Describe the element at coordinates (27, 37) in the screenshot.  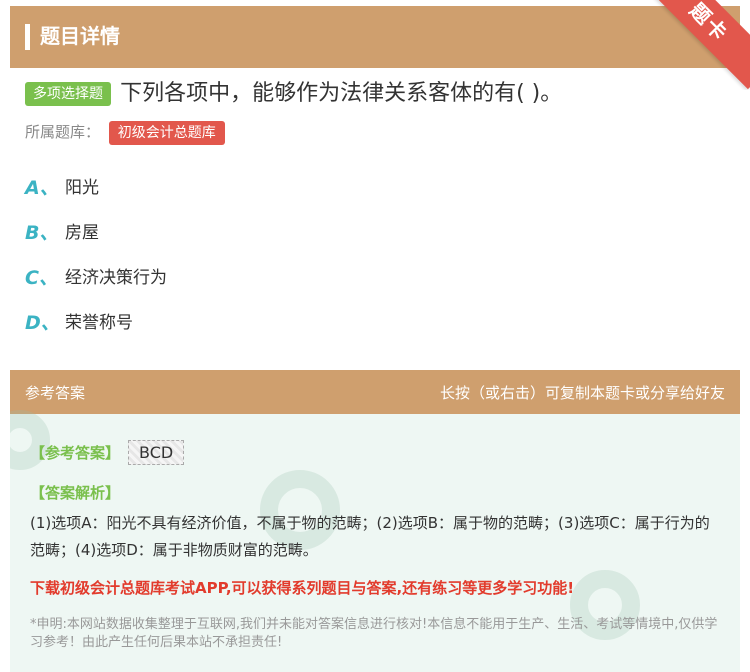
I see `header-accent-bar` at that location.